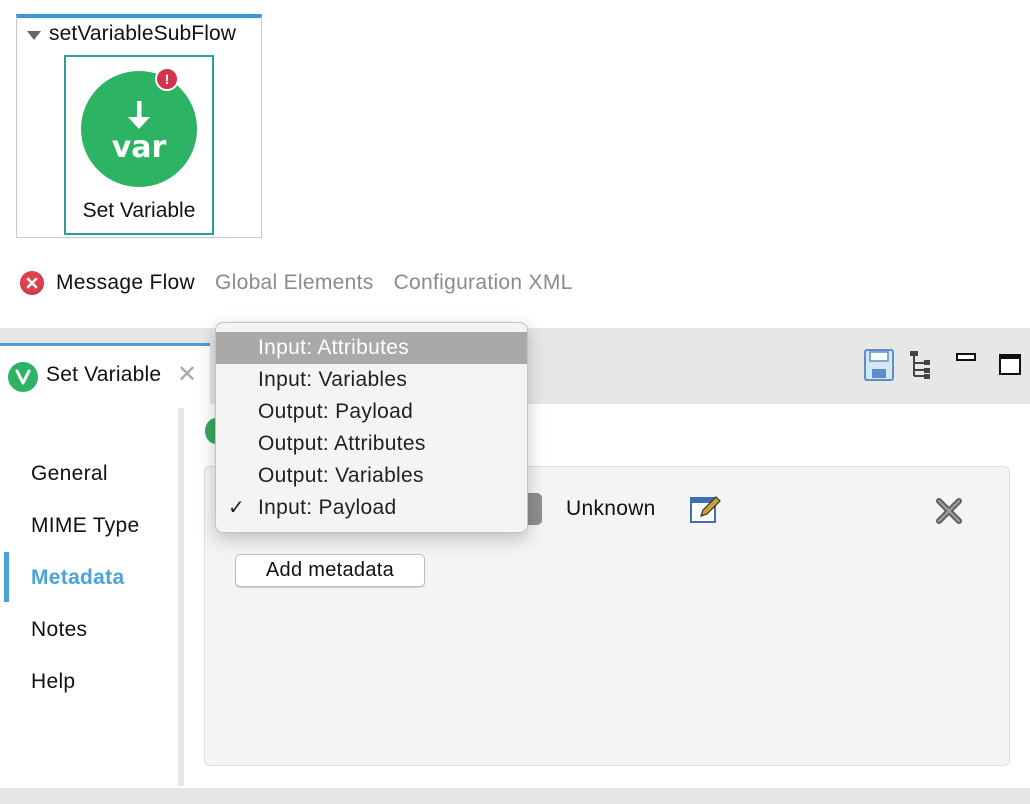  I want to click on subflow-title: setVariableSubFlow, so click(143, 33).